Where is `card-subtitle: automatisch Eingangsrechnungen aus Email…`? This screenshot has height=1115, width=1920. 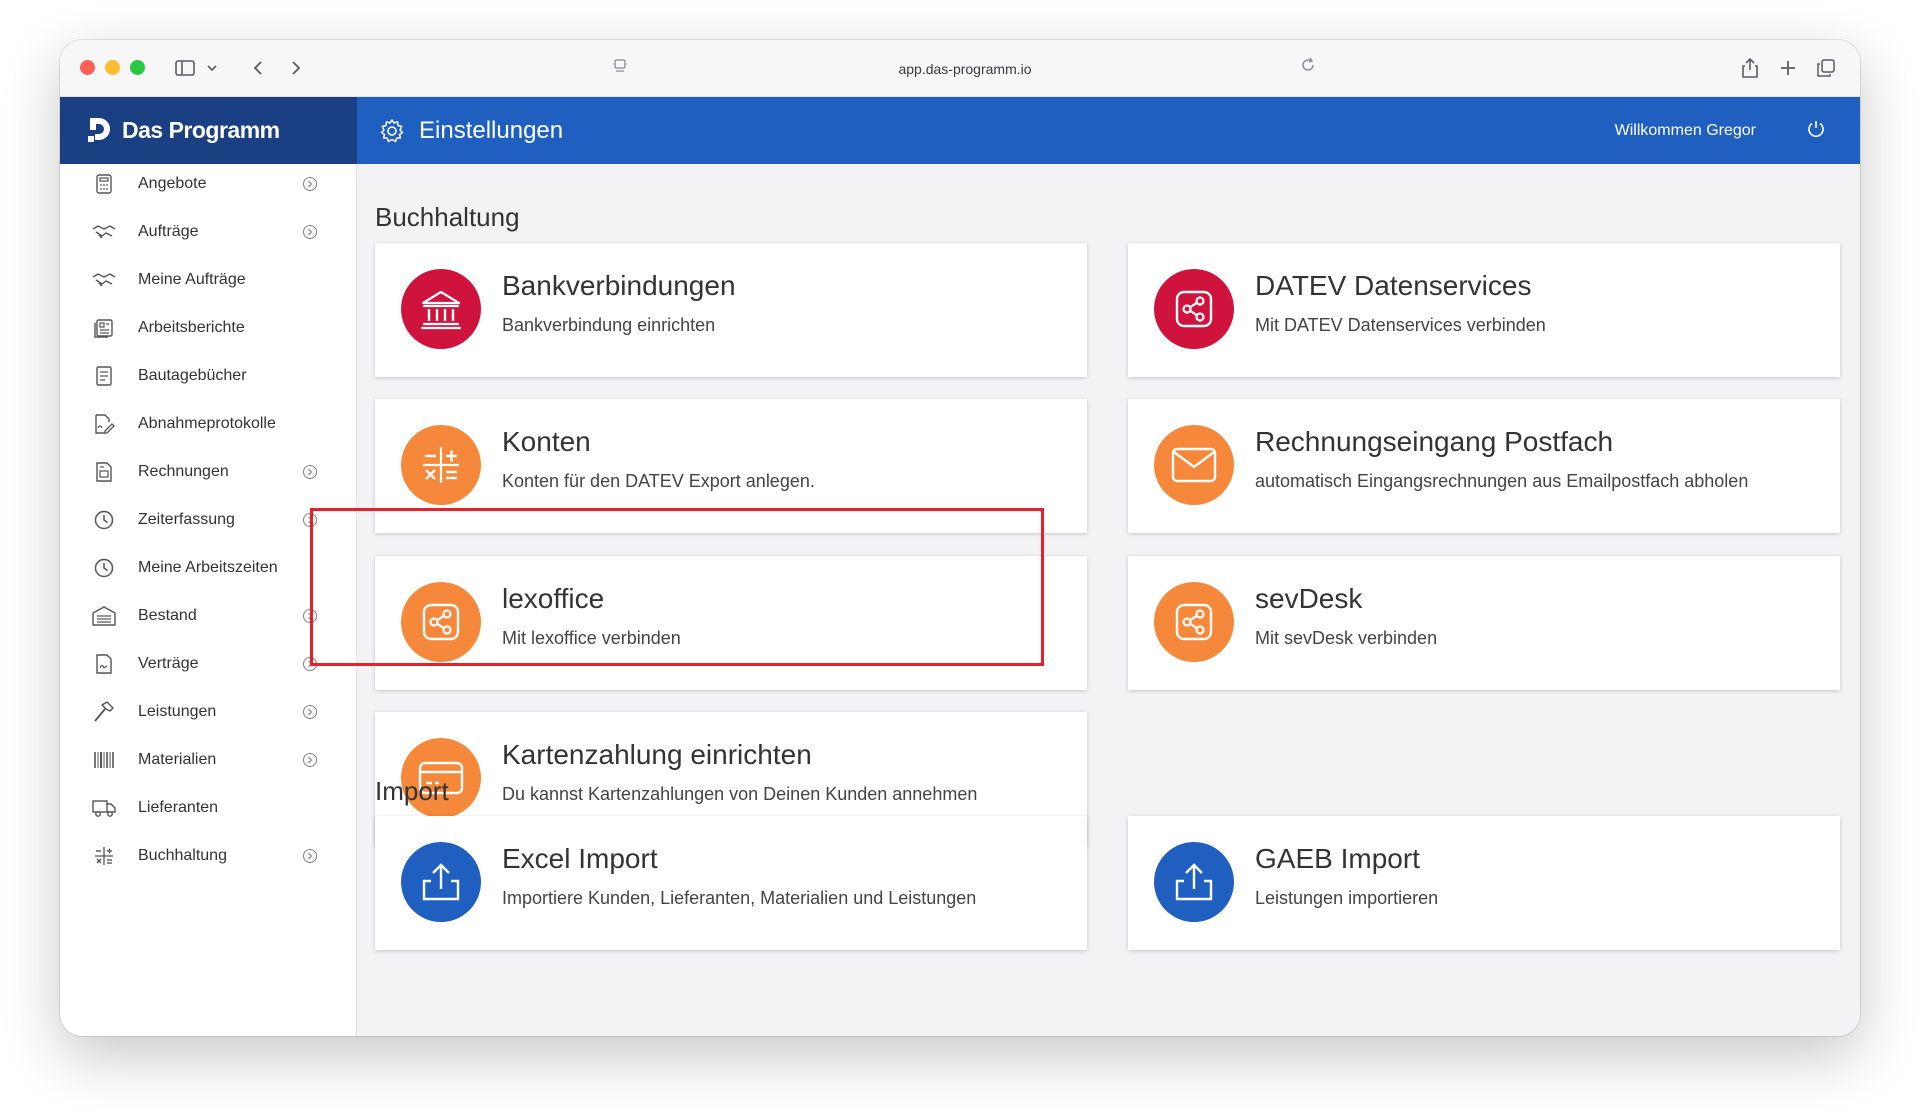
card-subtitle: automatisch Eingangsrechnungen aus Email… is located at coordinates (1502, 481).